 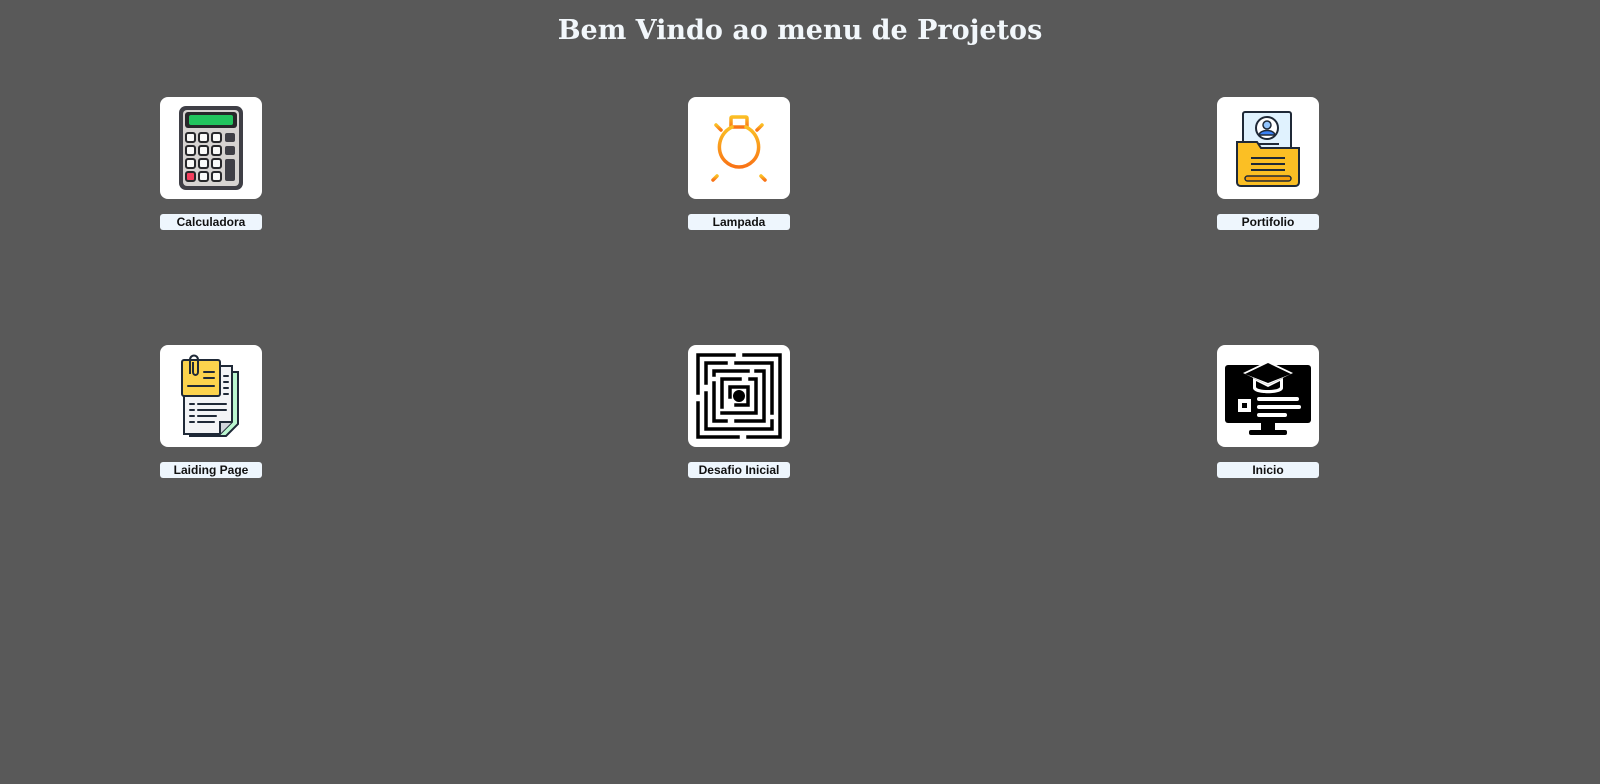 I want to click on calculator-icon, so click(x=211, y=148).